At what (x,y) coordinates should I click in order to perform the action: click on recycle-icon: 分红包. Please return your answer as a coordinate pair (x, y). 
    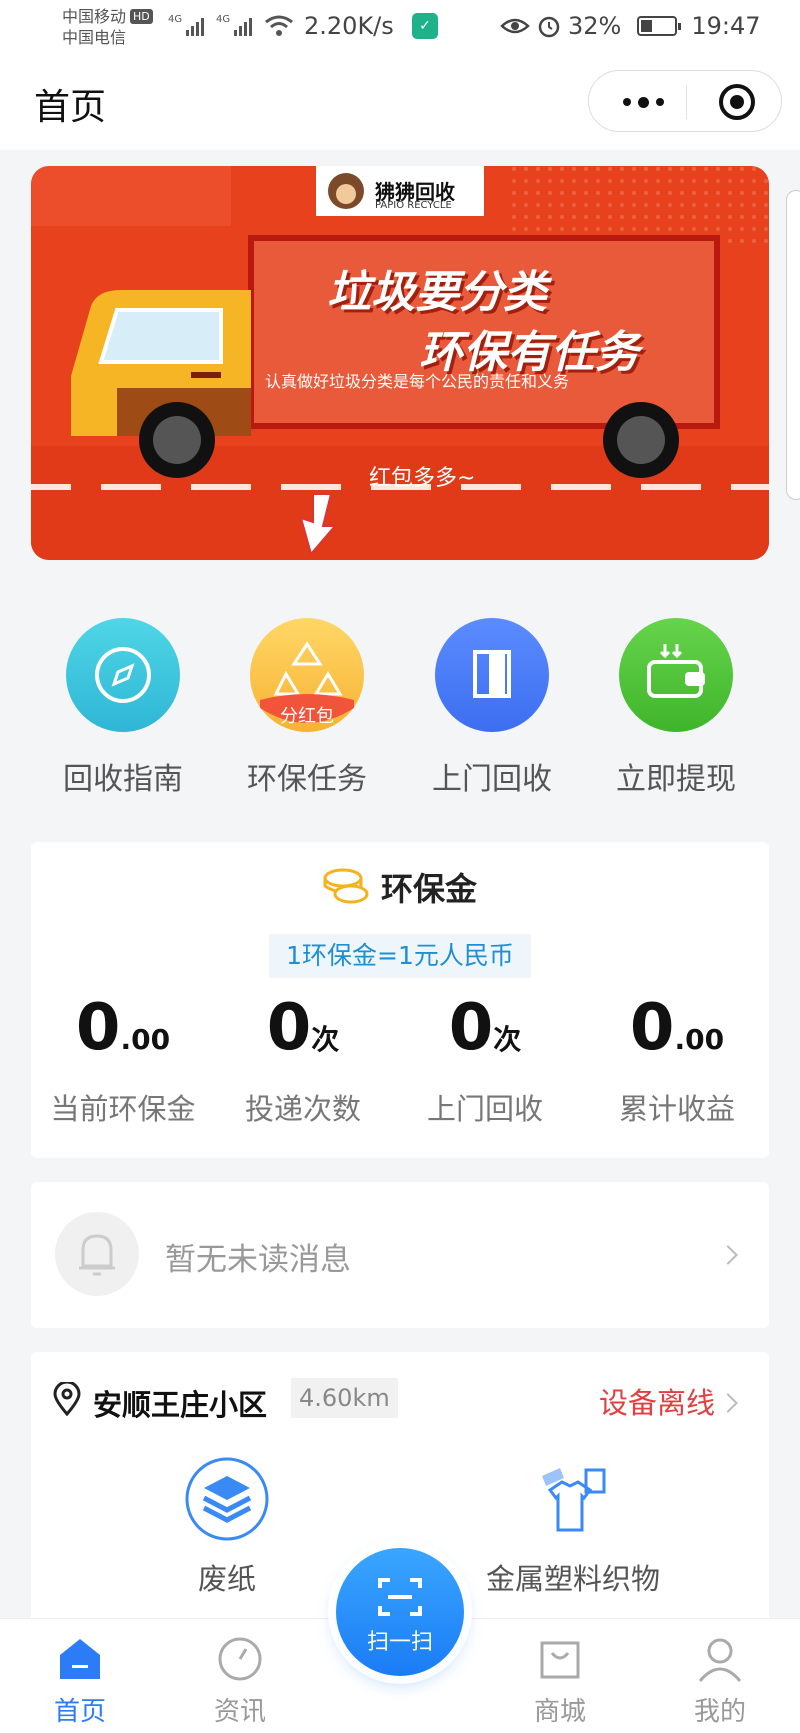
    Looking at the image, I should click on (307, 675).